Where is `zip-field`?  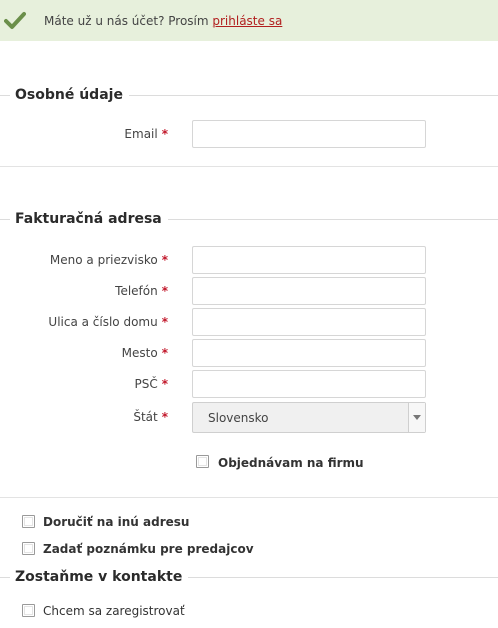 zip-field is located at coordinates (309, 384).